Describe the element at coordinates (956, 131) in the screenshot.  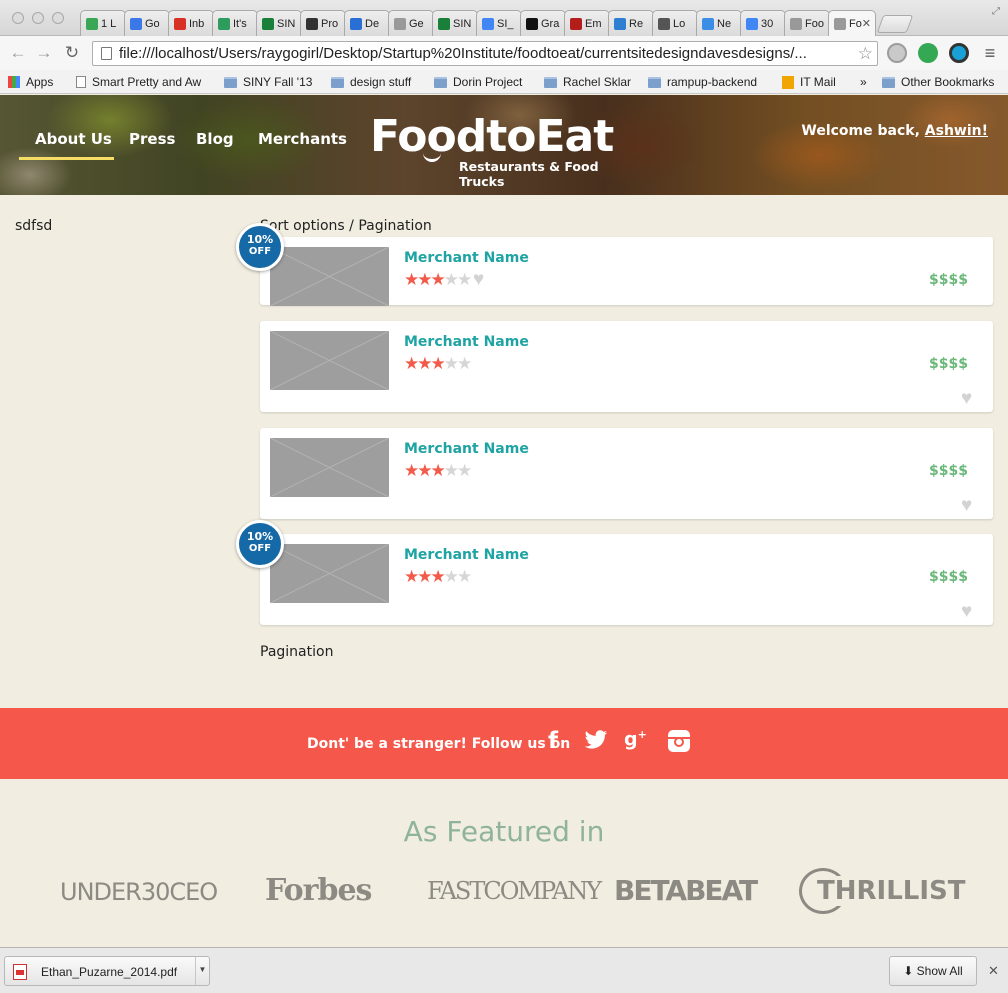
I see `user-link: Ashwin!` at that location.